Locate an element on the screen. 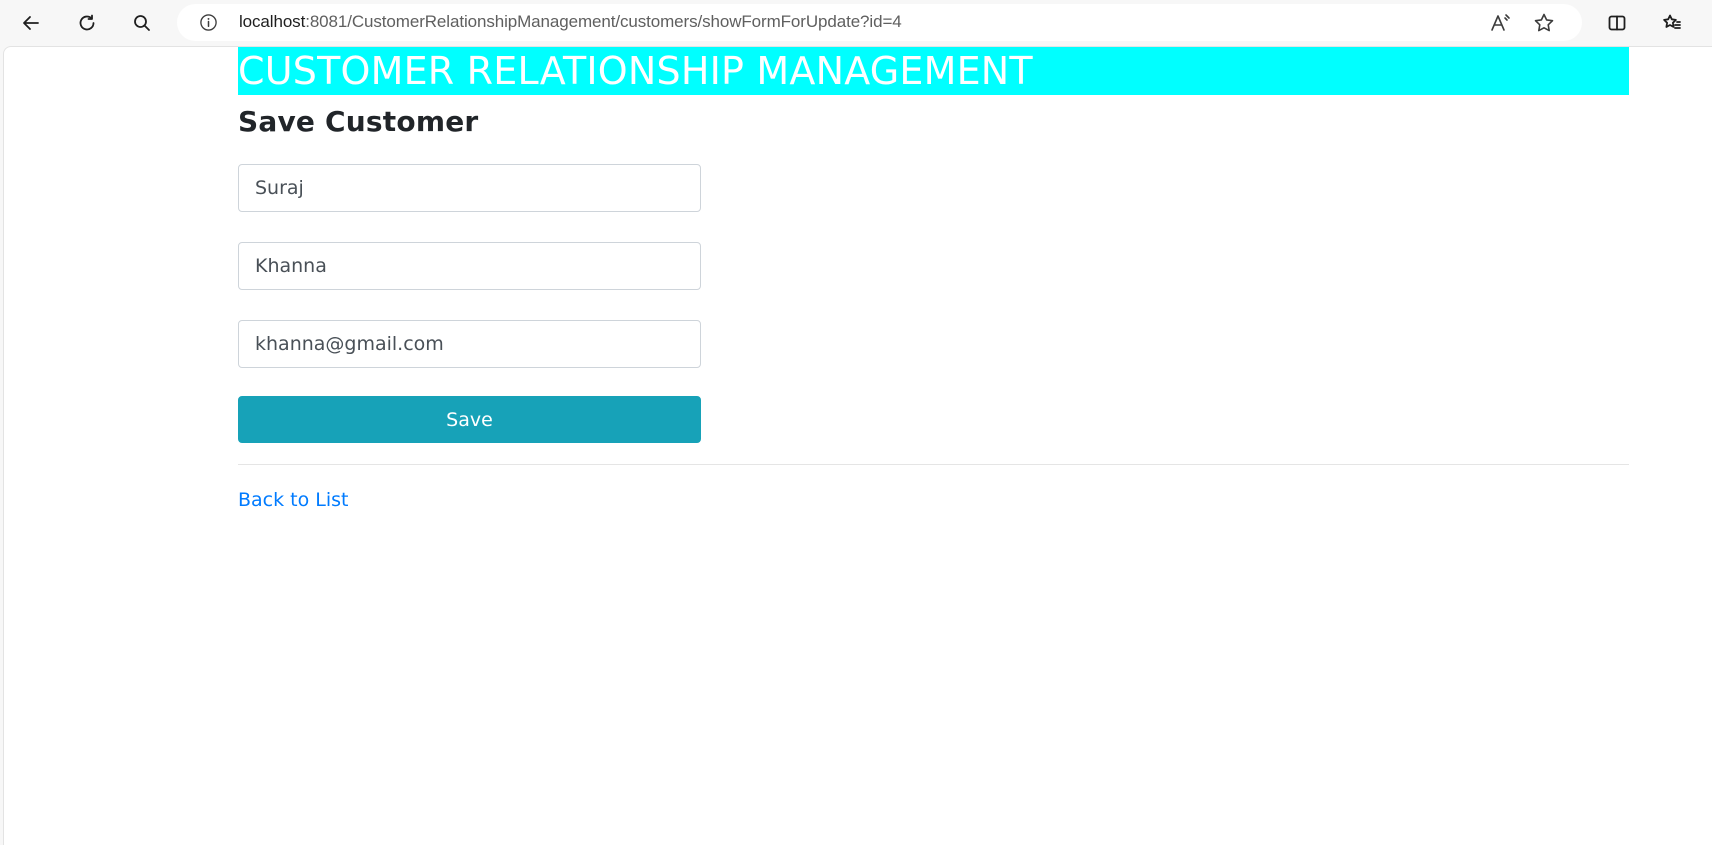 Image resolution: width=1712 pixels, height=845 pixels. read-aloud-icon is located at coordinates (1500, 23).